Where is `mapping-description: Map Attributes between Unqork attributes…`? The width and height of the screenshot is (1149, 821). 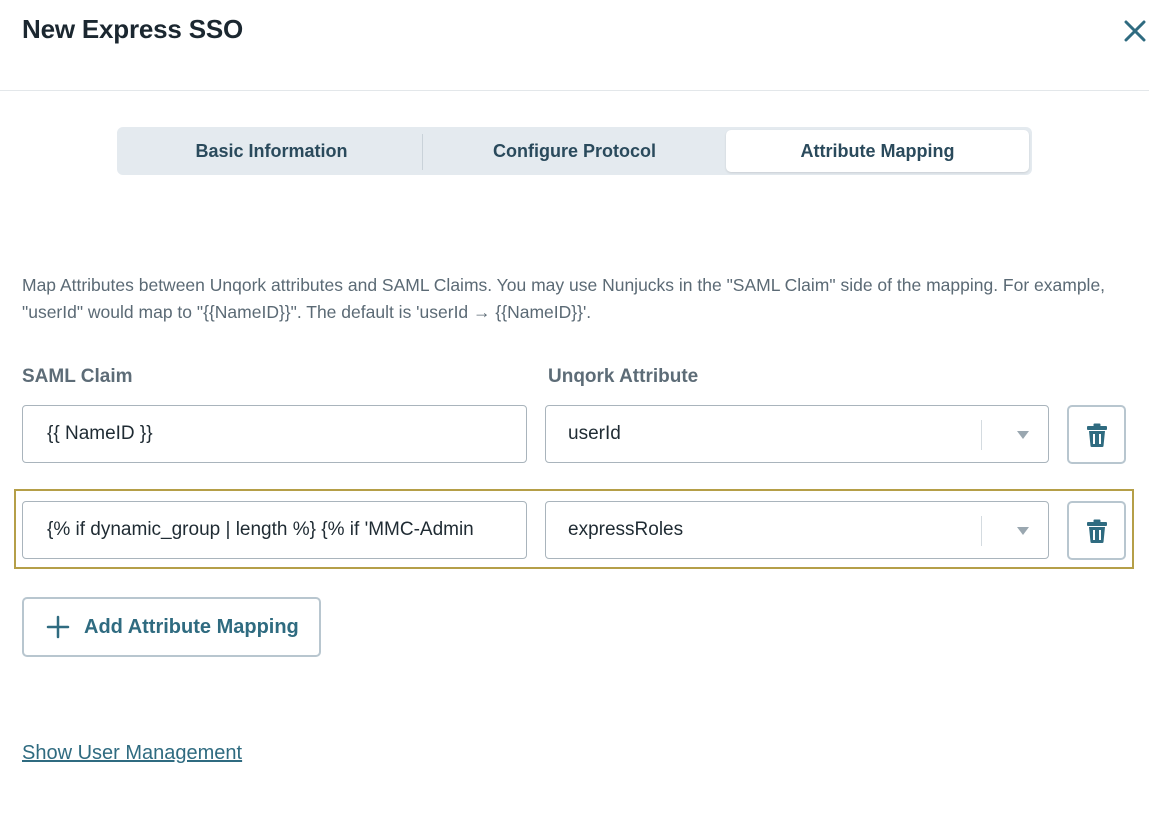
mapping-description: Map Attributes between Unqork attributes… is located at coordinates (564, 298).